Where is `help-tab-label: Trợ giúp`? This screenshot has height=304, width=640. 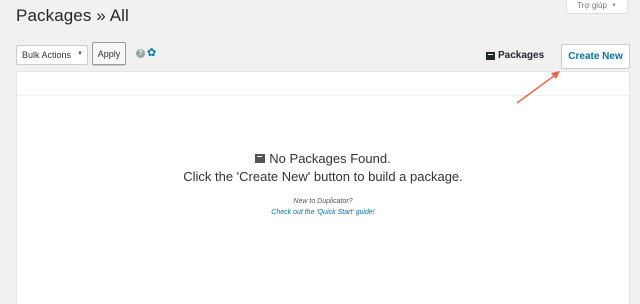
help-tab-label: Trợ giúp is located at coordinates (592, 5).